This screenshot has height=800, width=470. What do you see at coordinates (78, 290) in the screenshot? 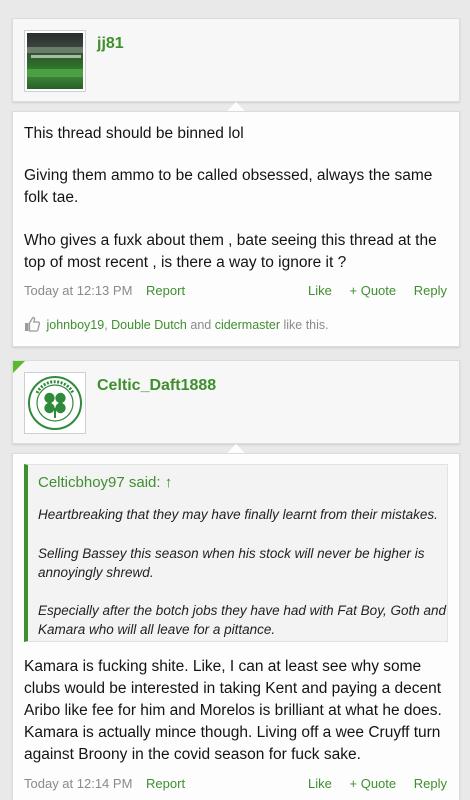
I see `timestamp: Today at 12:13 PM` at bounding box center [78, 290].